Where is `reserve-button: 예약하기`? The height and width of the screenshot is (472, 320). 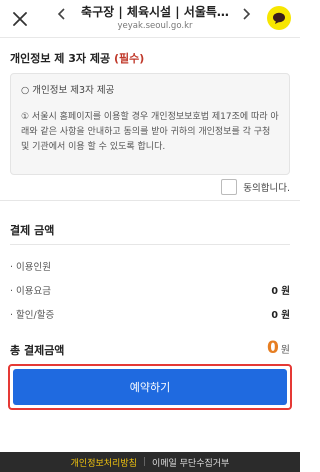
reserve-button: 예약하기 is located at coordinates (150, 387).